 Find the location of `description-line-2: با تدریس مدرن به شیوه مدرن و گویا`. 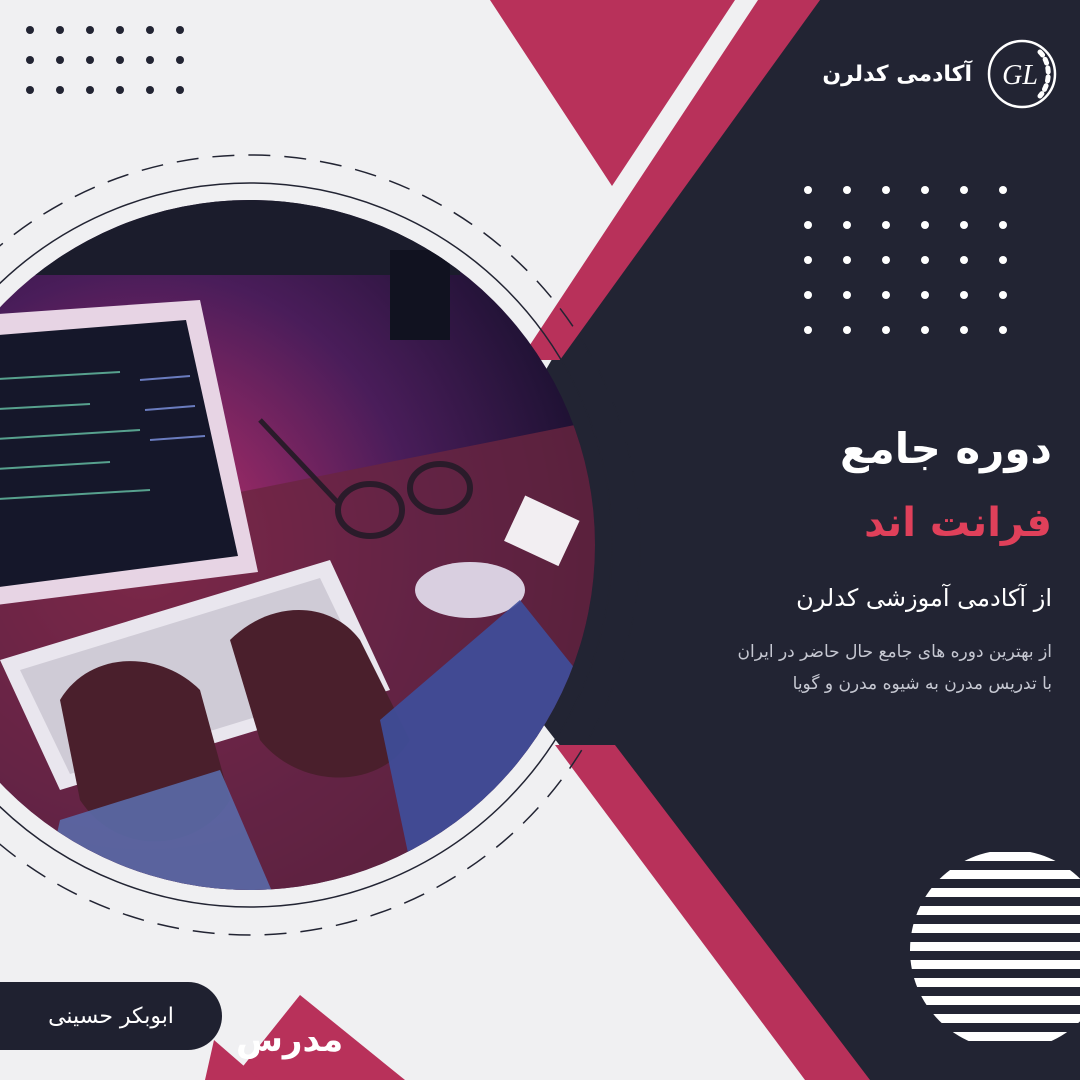

description-line-2: با تدریس مدرن به شیوه مدرن و گویا is located at coordinates (922, 684).